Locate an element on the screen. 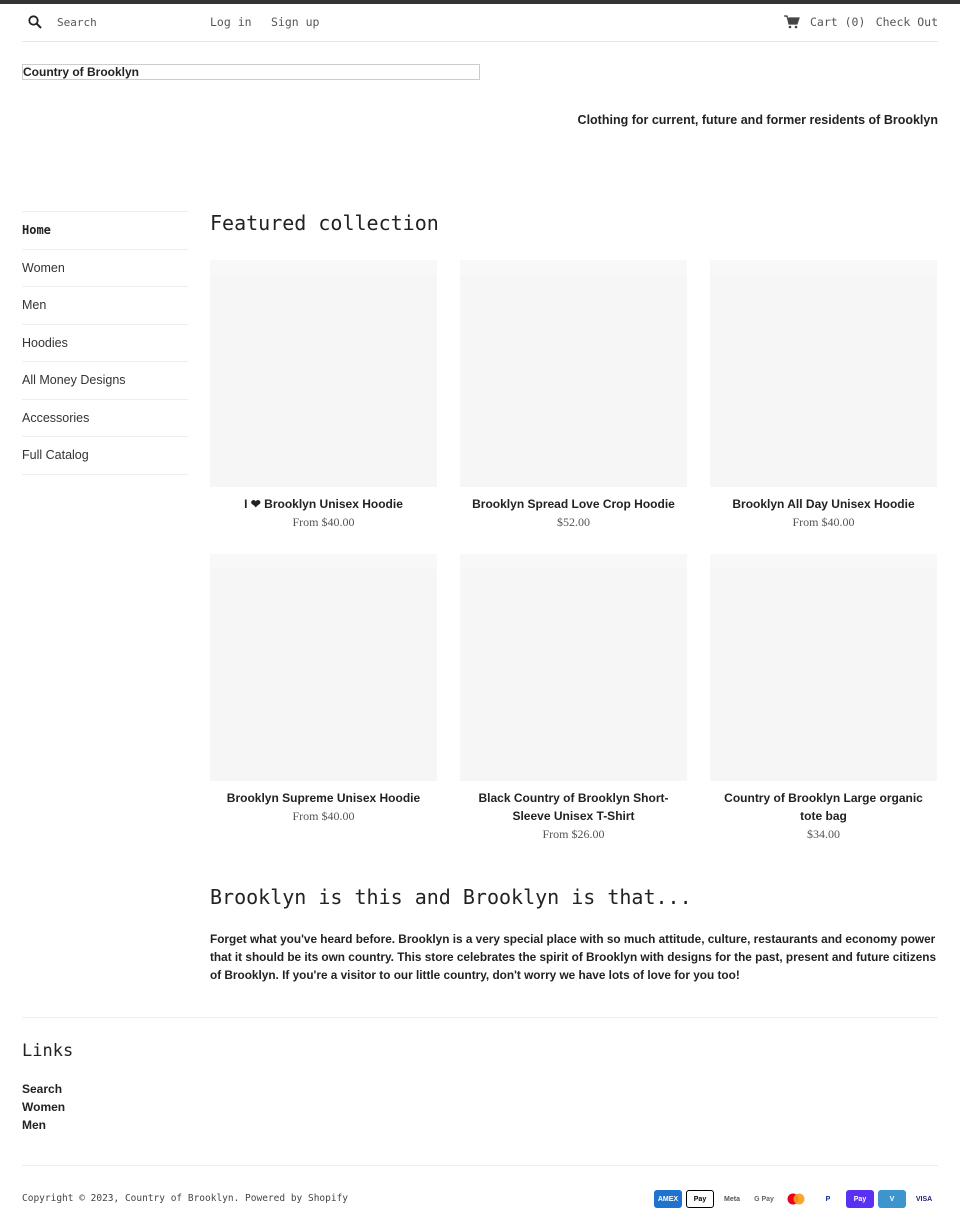  featured-heading: Featured collection is located at coordinates (324, 223).